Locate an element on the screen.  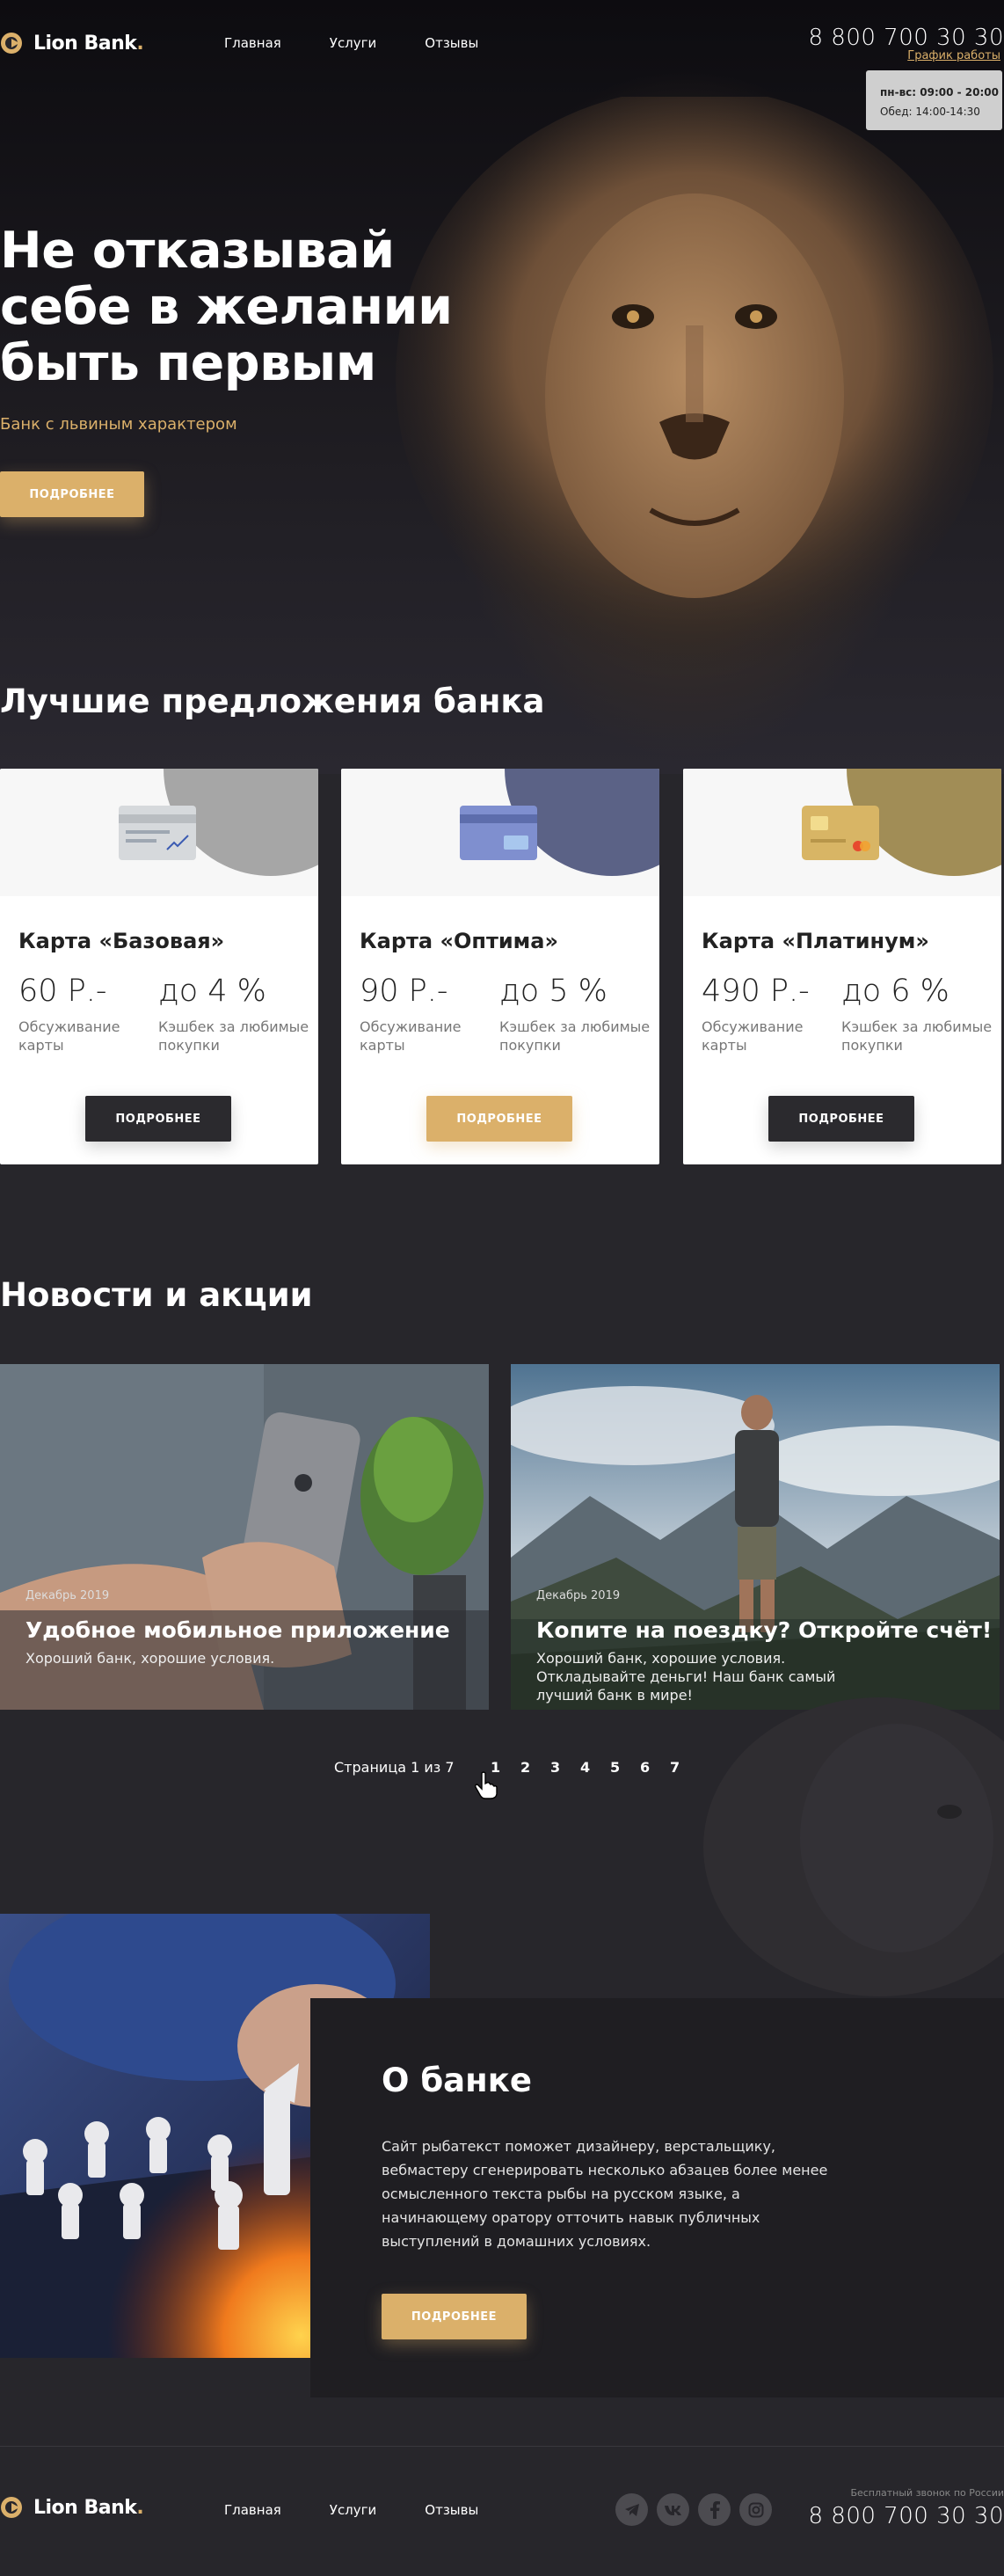
hero-title: Не отказывай себе в желании быть первым is located at coordinates (227, 307).